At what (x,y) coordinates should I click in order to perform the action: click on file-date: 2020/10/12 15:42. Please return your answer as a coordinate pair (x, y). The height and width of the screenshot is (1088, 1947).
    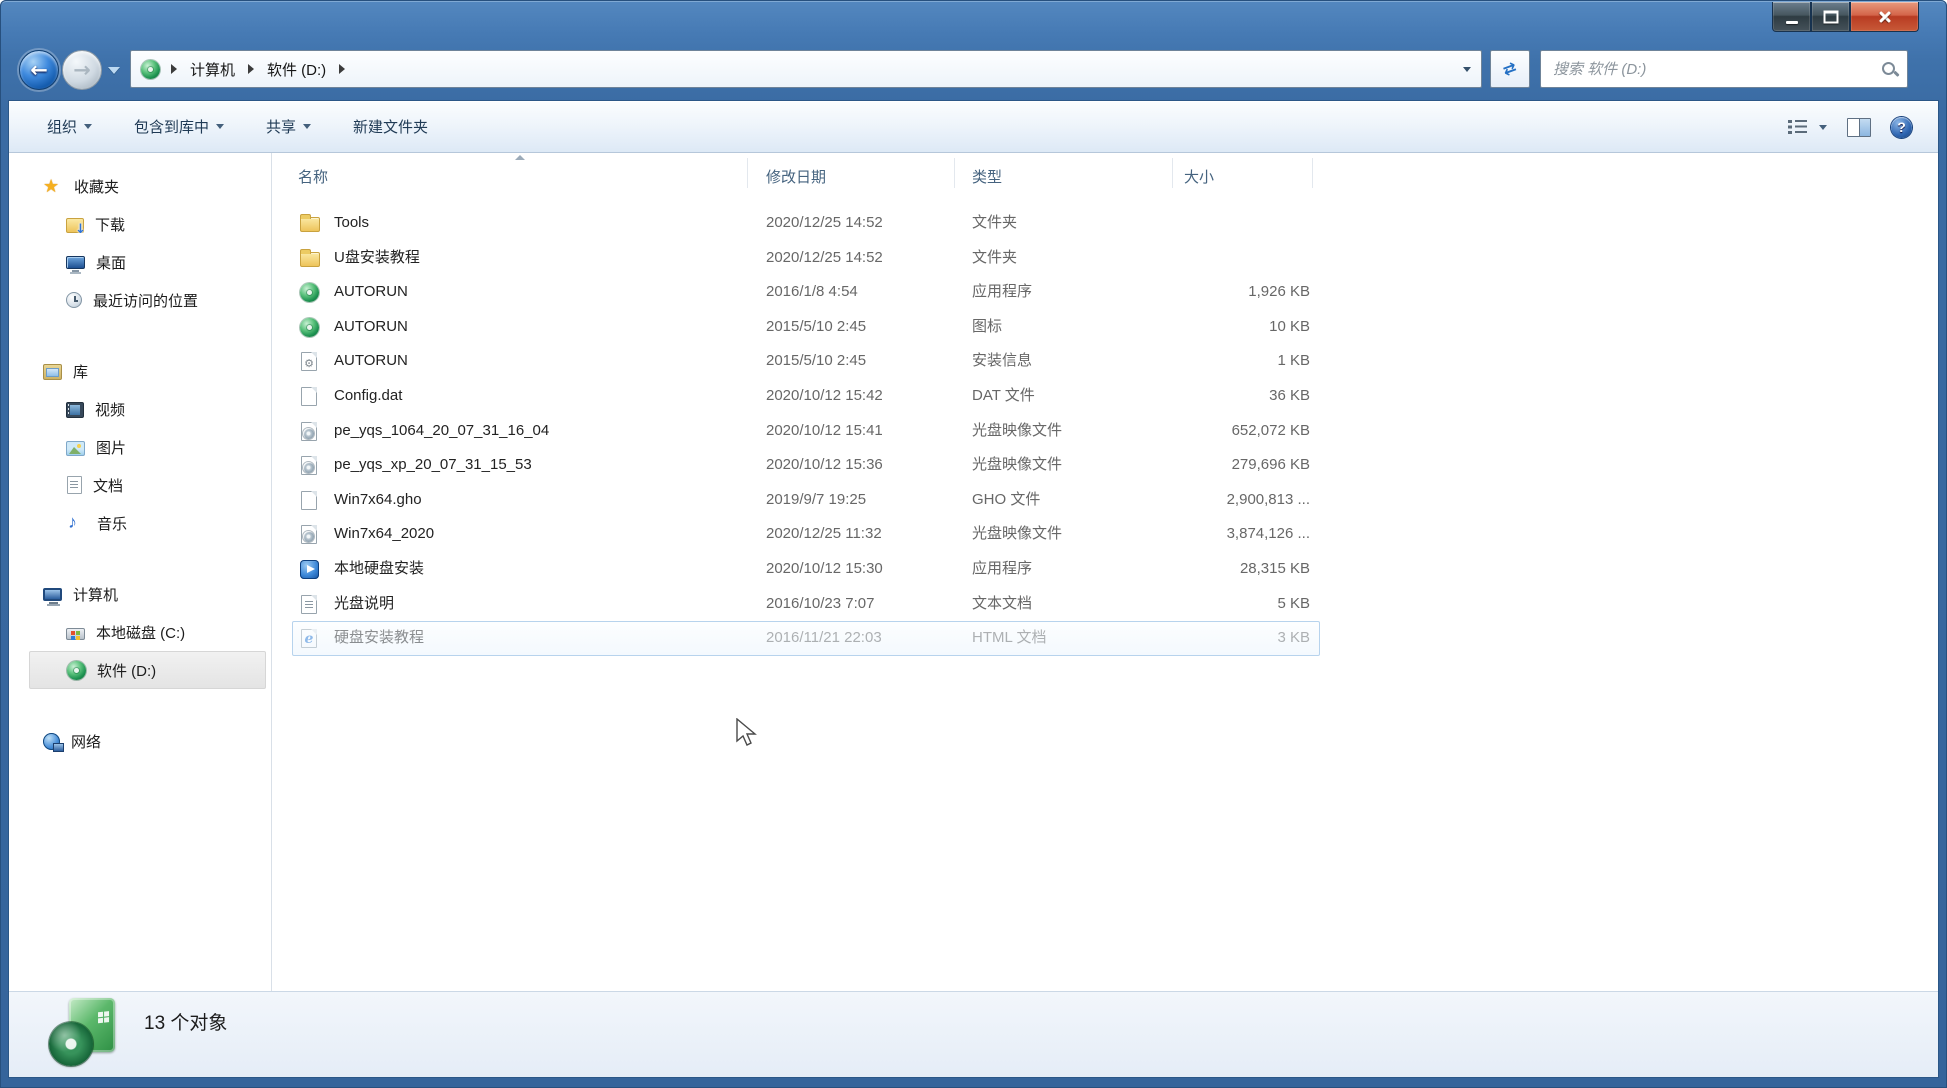
    Looking at the image, I should click on (824, 395).